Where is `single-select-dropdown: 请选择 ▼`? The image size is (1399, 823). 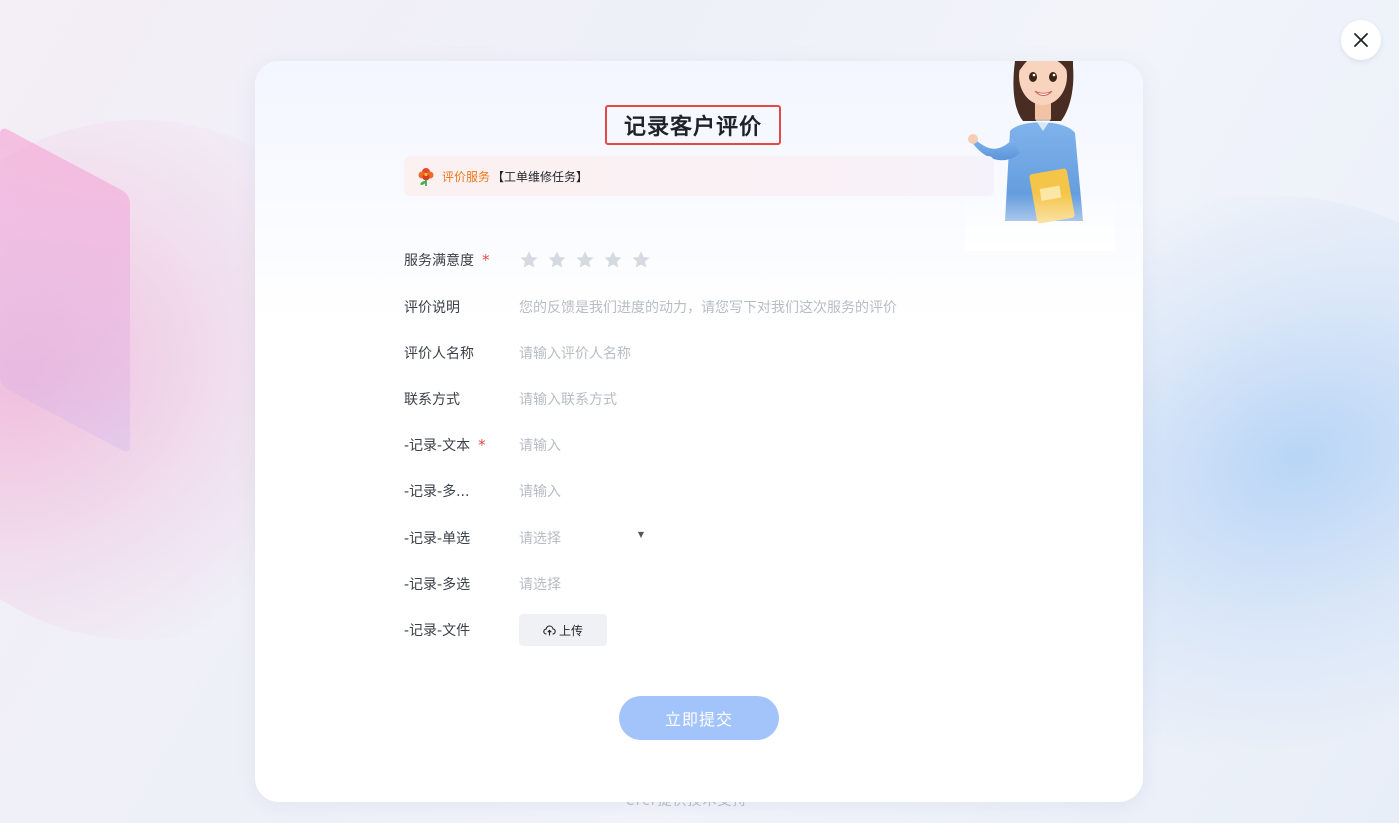
single-select-dropdown: 请选择 ▼ is located at coordinates (581, 538).